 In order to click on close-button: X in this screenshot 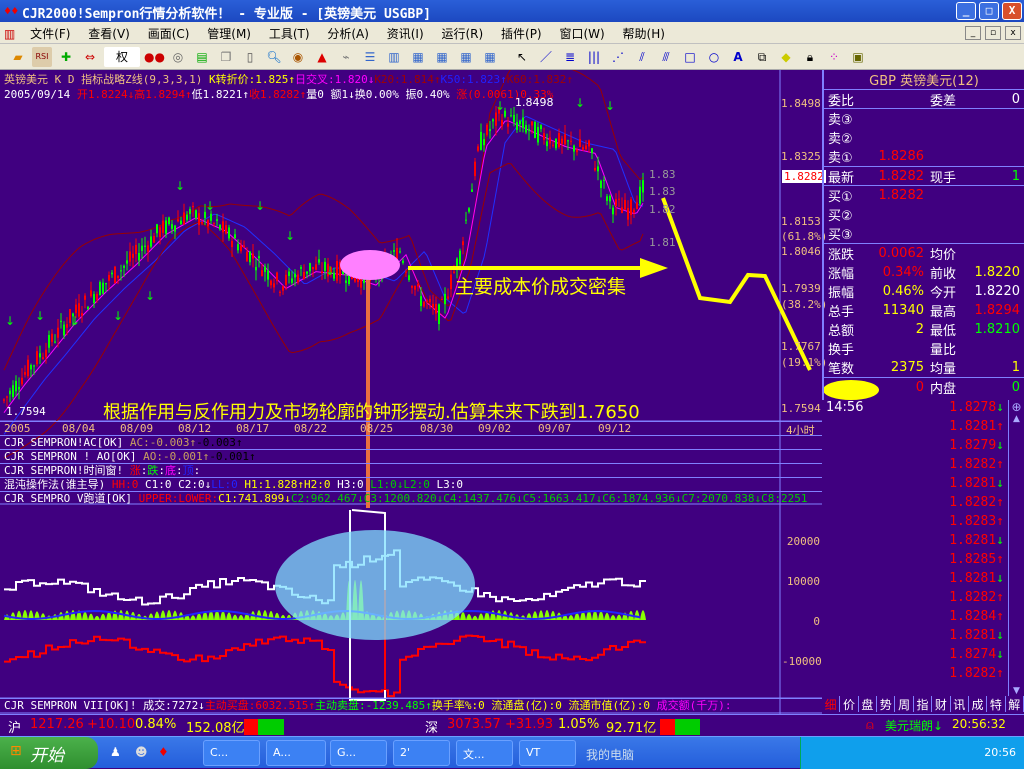, I will do `click(1012, 11)`.